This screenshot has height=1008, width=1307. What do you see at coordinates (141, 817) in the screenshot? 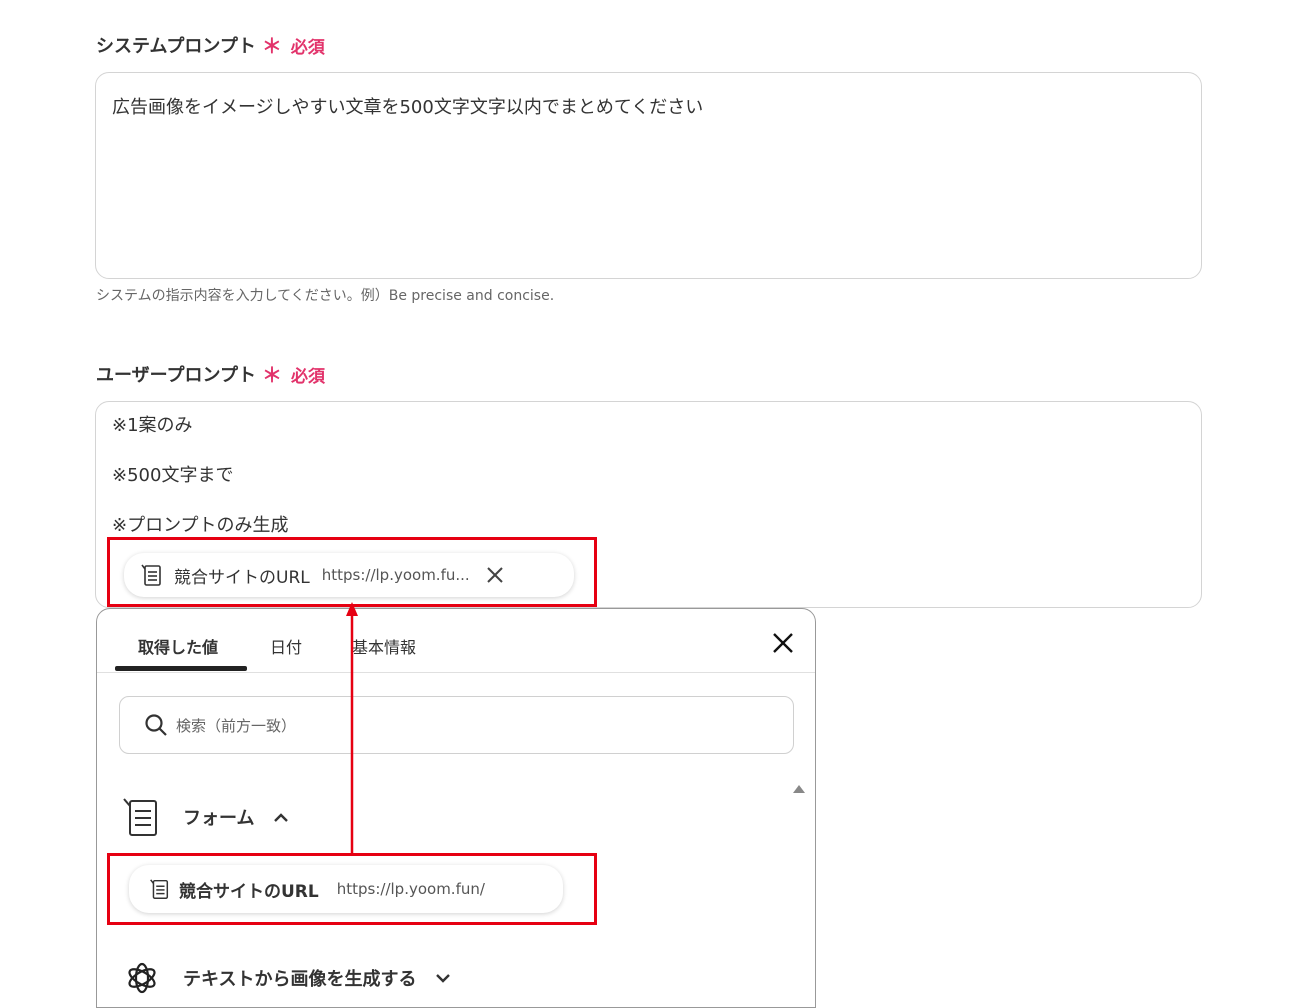
I see `form-icon` at bounding box center [141, 817].